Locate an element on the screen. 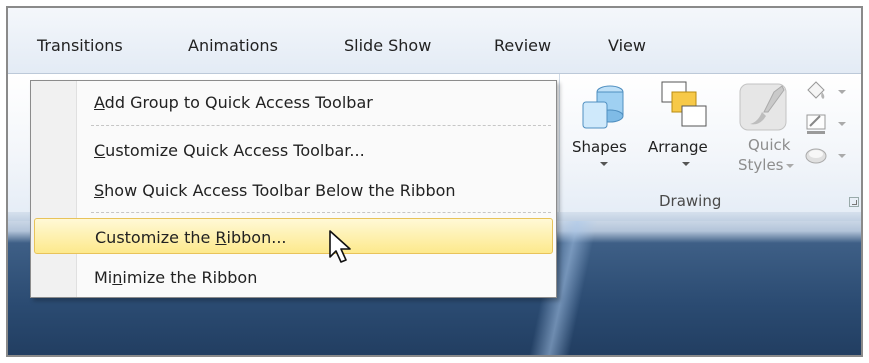  tab-view: View is located at coordinates (627, 45).